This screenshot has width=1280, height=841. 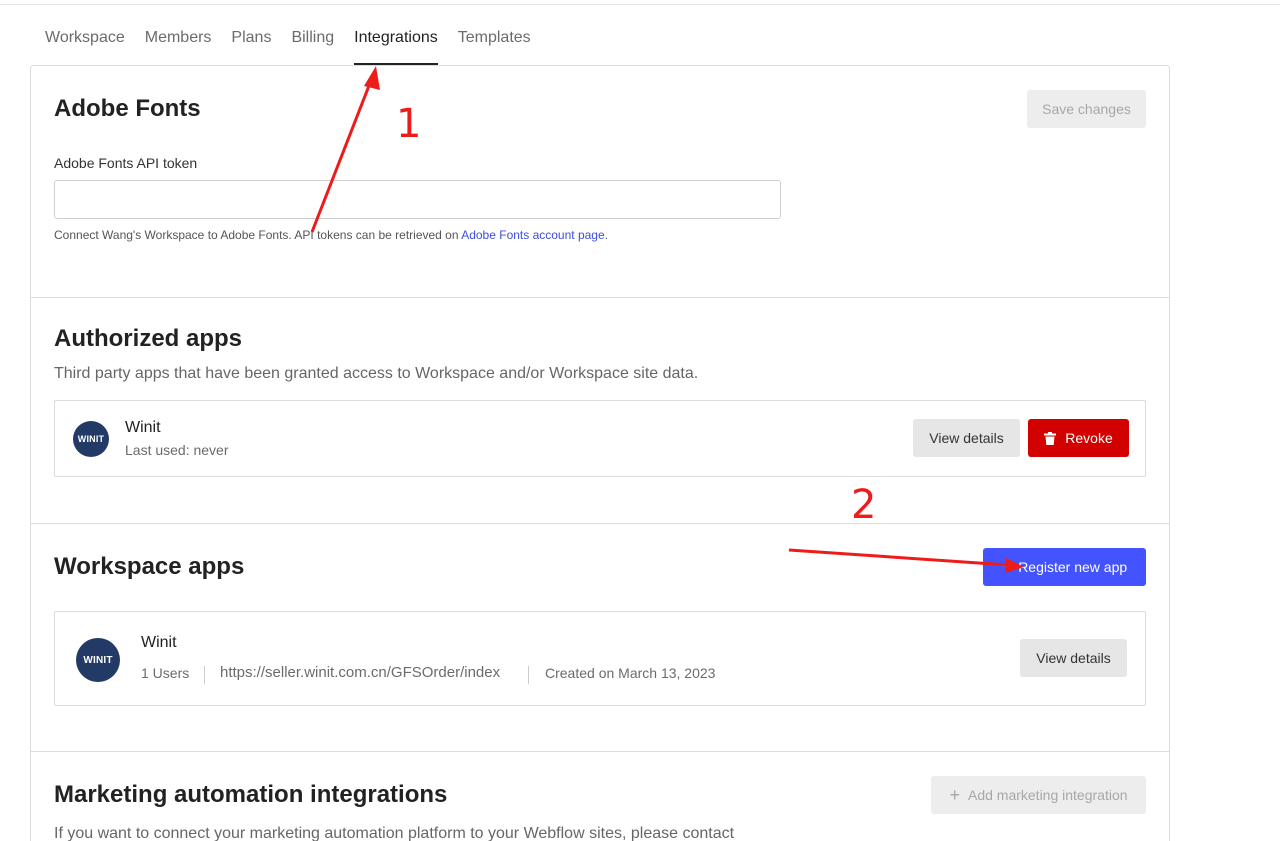 I want to click on authorized-app-last-used: Last used: never, so click(x=177, y=450).